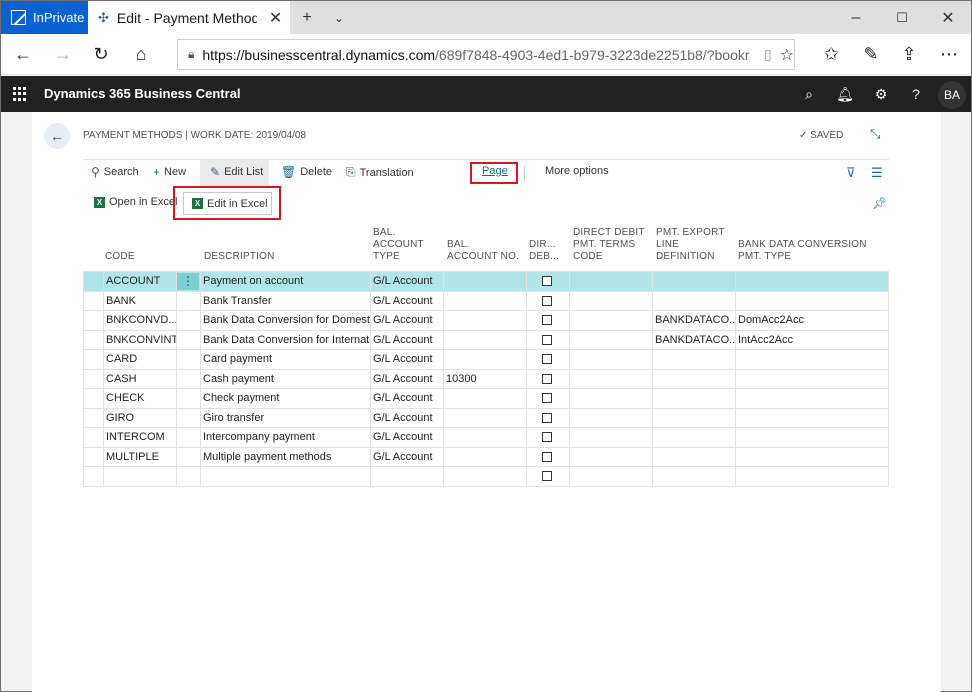 The image size is (972, 692). What do you see at coordinates (871, 54) in the screenshot?
I see `notes-pen-icon: ✎` at bounding box center [871, 54].